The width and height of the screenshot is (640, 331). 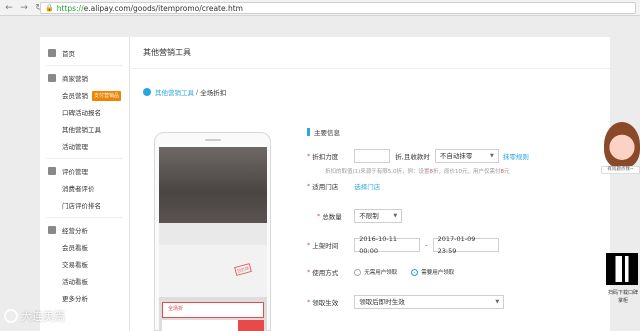 What do you see at coordinates (75, 282) in the screenshot?
I see `sidebar-item-label: 活动看板` at bounding box center [75, 282].